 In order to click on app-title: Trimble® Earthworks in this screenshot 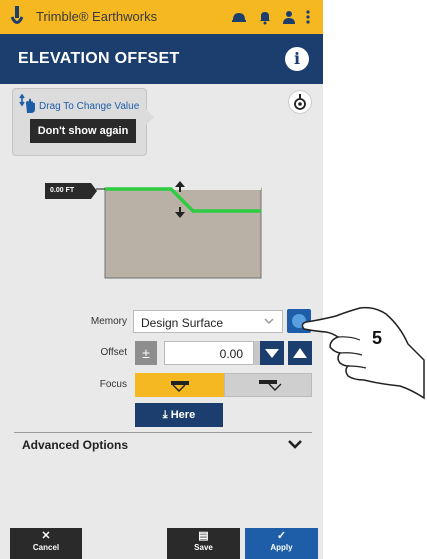, I will do `click(97, 16)`.